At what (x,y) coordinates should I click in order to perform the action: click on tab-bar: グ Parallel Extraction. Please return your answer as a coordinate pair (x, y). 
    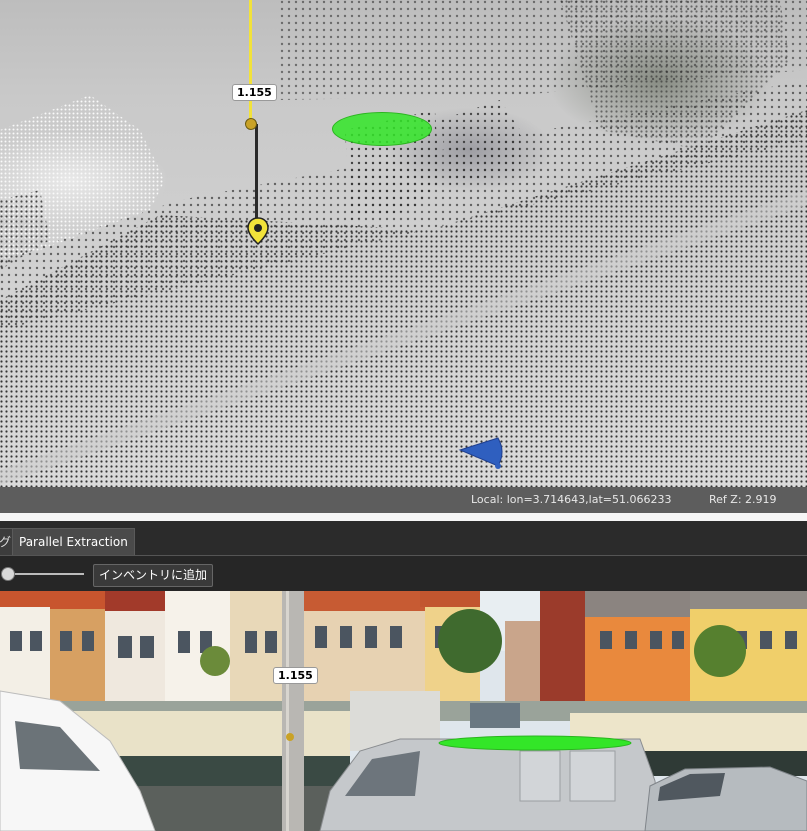
    Looking at the image, I should click on (403, 538).